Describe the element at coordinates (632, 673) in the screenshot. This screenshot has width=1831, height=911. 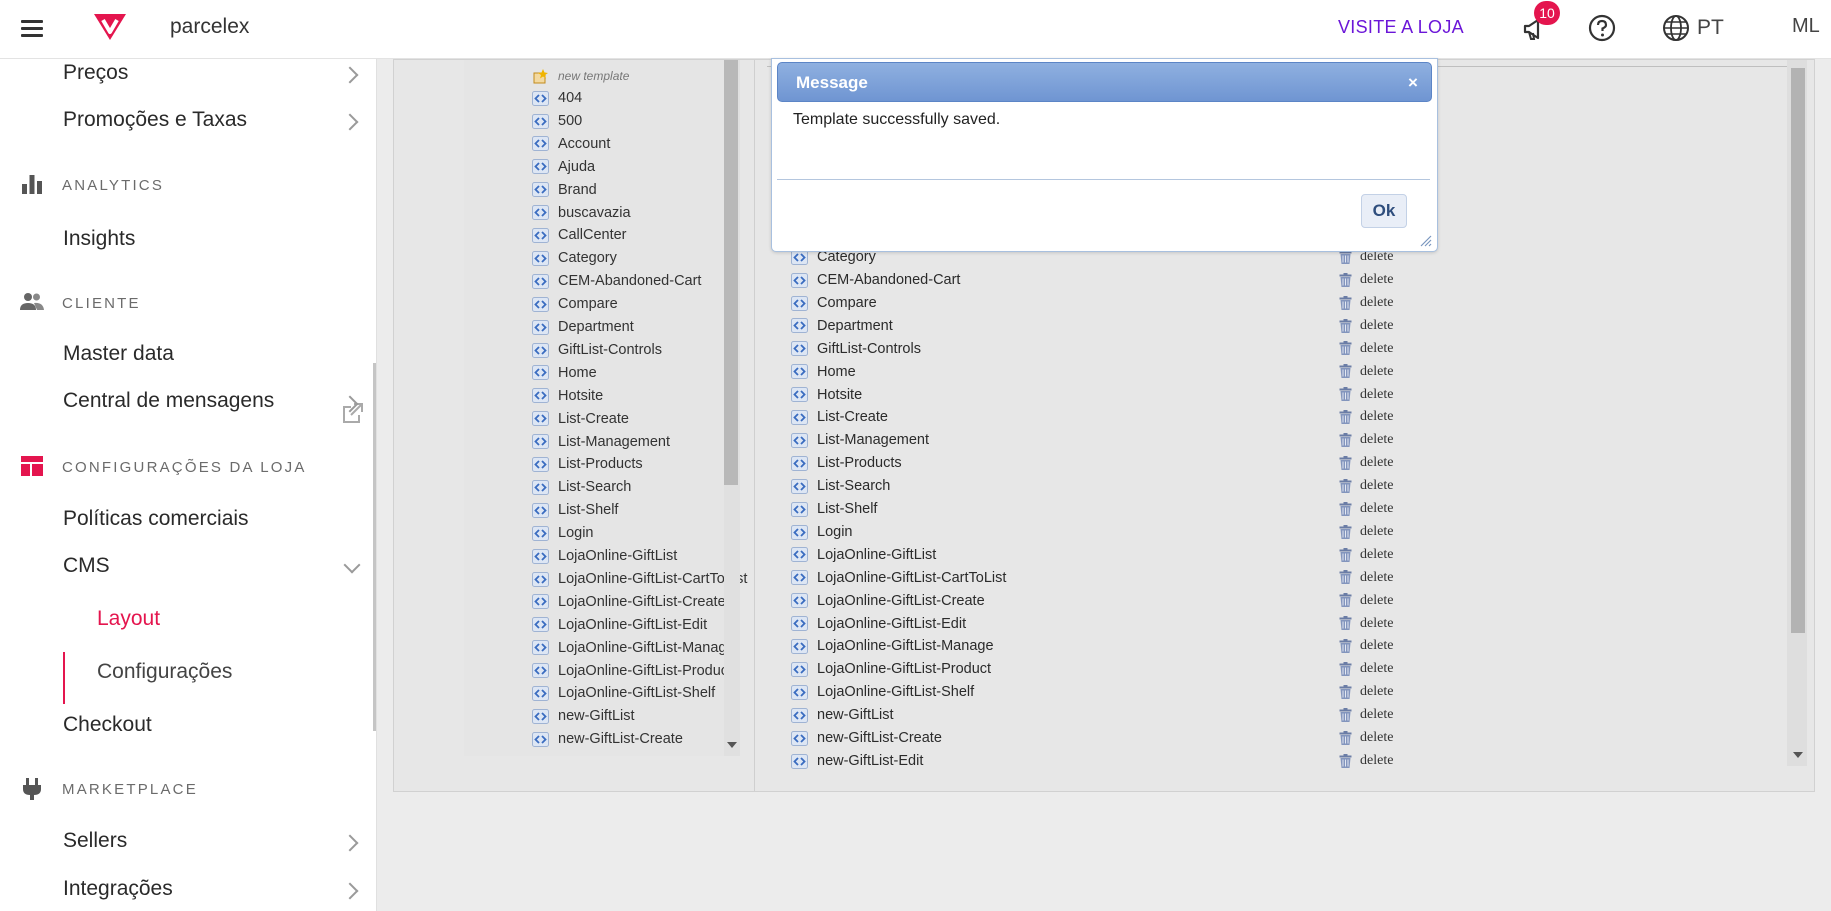
I see `tree-item: LojaOnline-GiftList-Product` at that location.